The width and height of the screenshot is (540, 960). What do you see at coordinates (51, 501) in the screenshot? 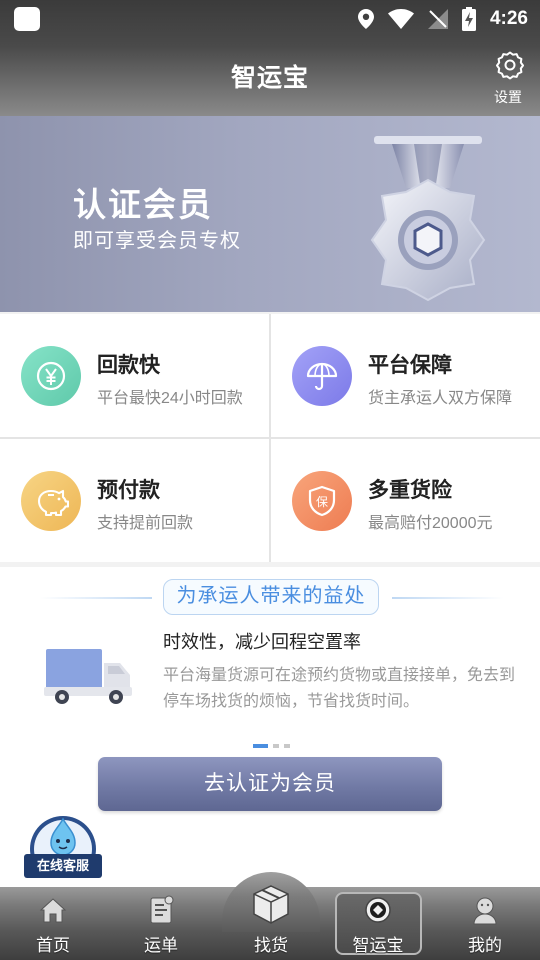
I see `piggy-bank-icon` at bounding box center [51, 501].